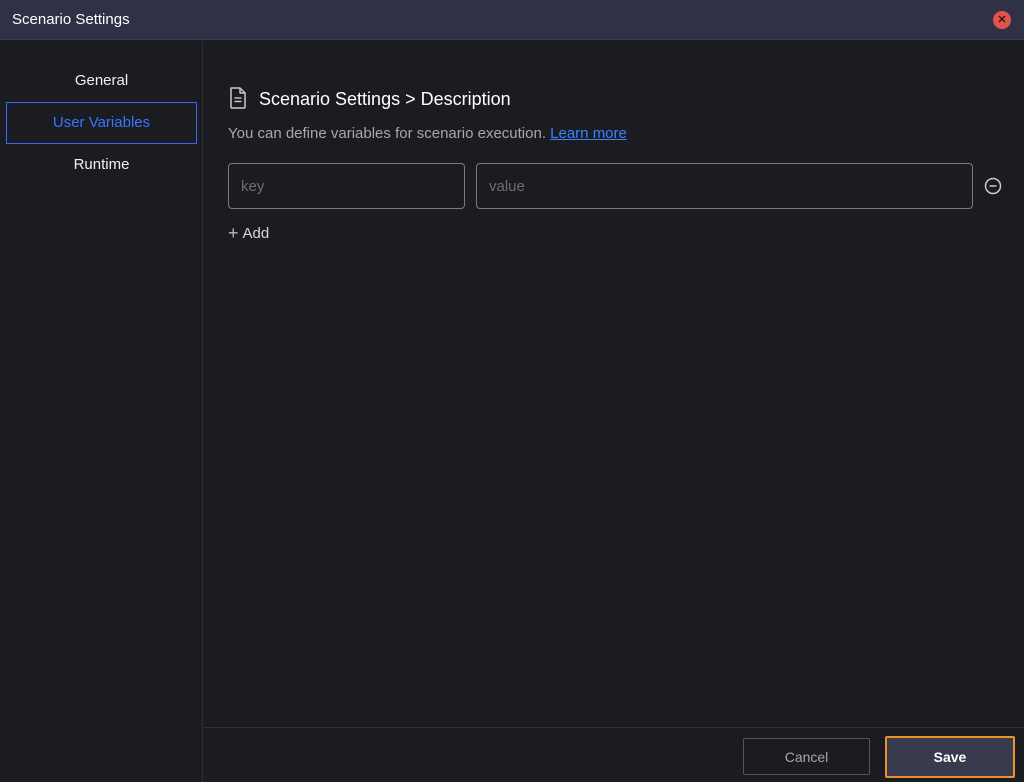 The image size is (1024, 782). Describe the element at coordinates (101, 123) in the screenshot. I see `sidebar-item-user-variables: User Variables` at that location.